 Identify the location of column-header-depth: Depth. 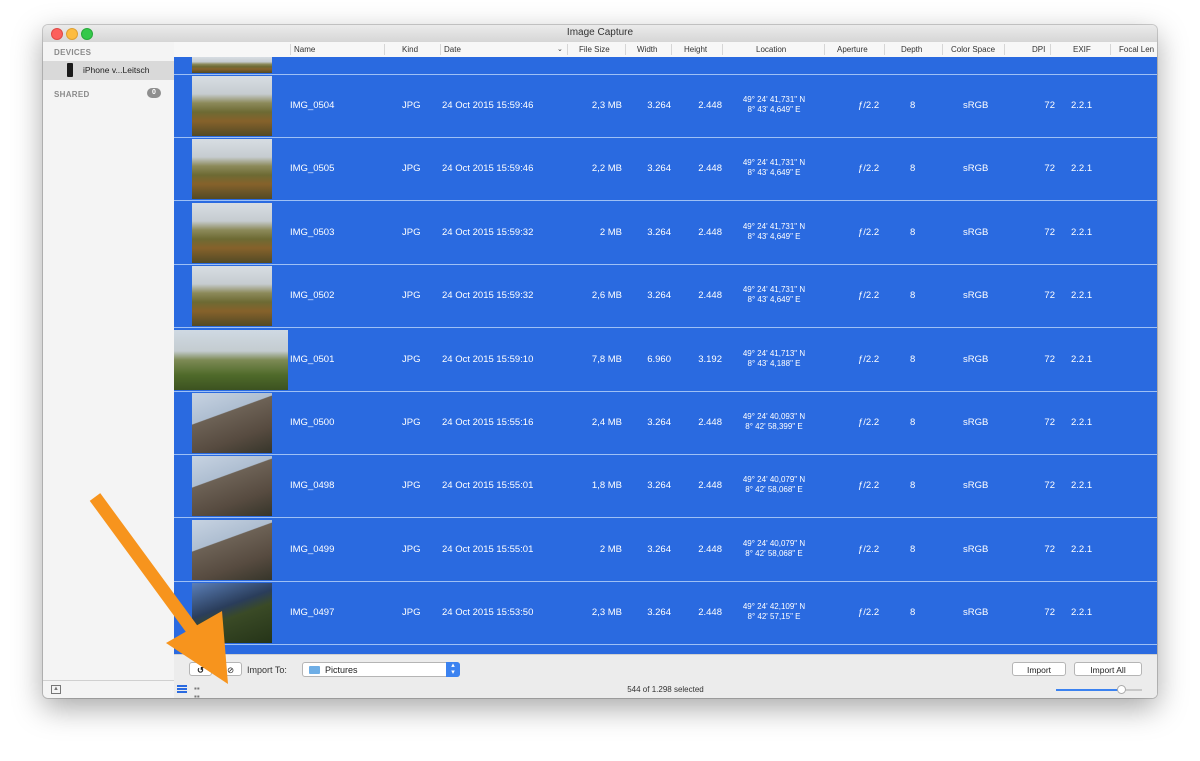
(911, 50).